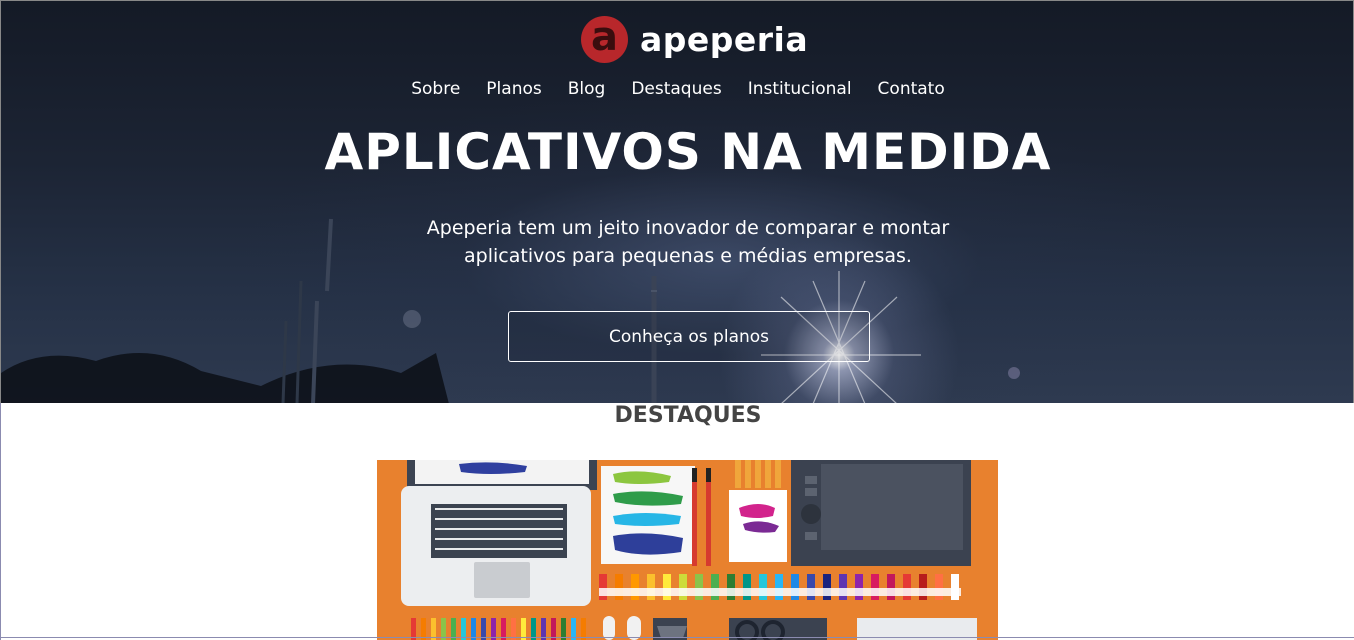 The image size is (1354, 640). What do you see at coordinates (435, 89) in the screenshot?
I see `nav-item-sobre: Sobre` at bounding box center [435, 89].